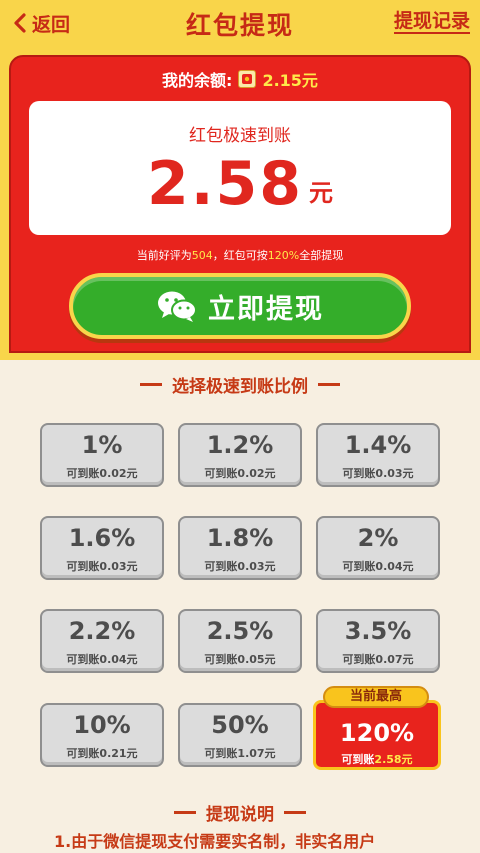 The width and height of the screenshot is (480, 853). I want to click on option-amount: 可到账1.07元, so click(240, 753).